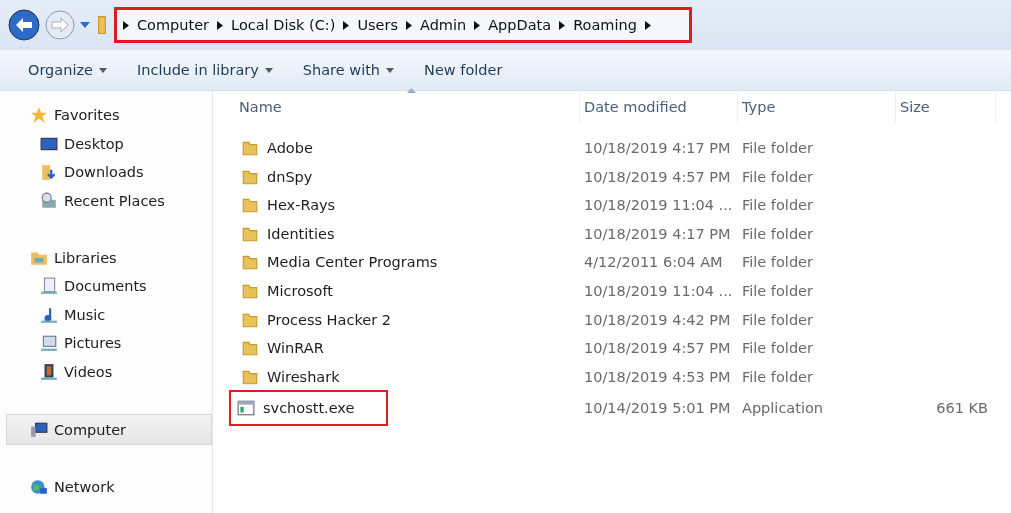 The image size is (1011, 513). Describe the element at coordinates (657, 376) in the screenshot. I see `date-cell-text: 10/18/2019 4:53 PM` at that location.